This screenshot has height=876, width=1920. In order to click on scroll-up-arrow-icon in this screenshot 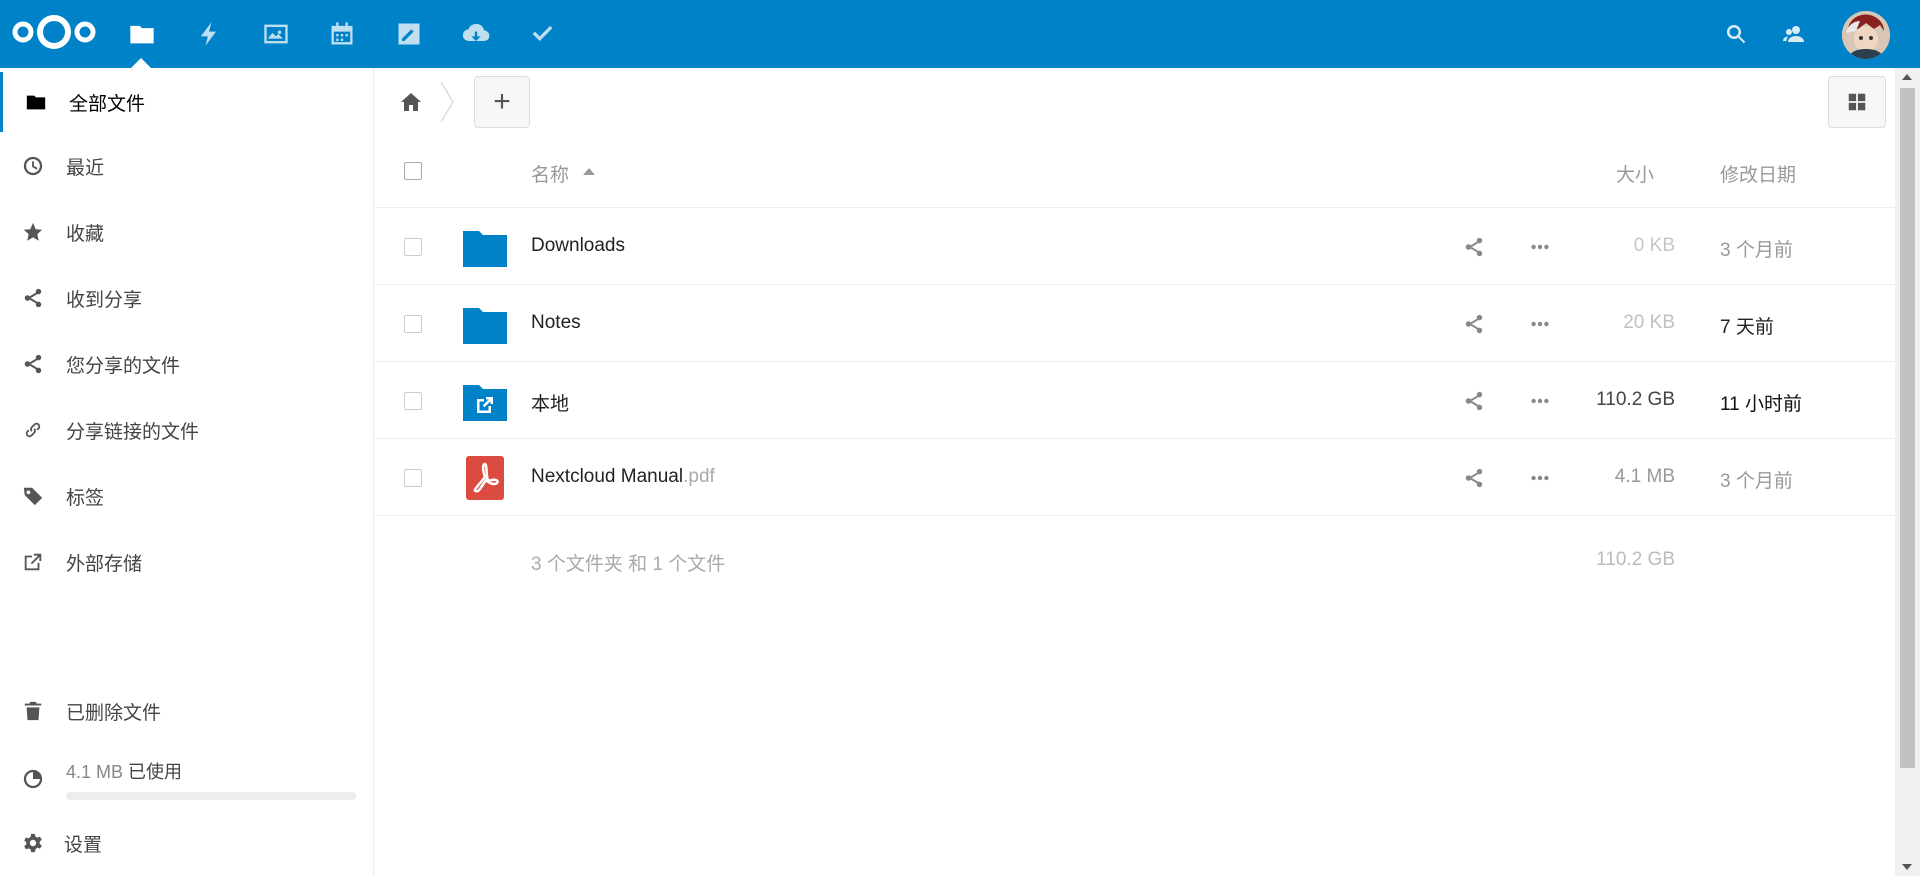, I will do `click(1907, 77)`.